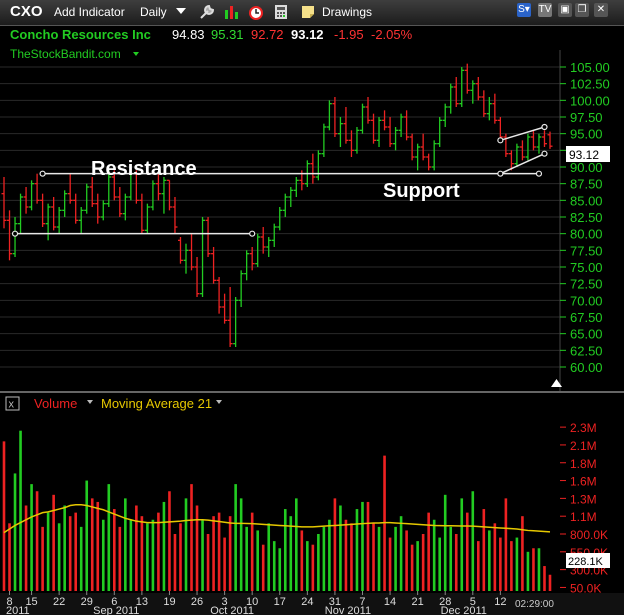 The image size is (624, 615). Describe the element at coordinates (90, 402) in the screenshot. I see `volume-chevron-icon` at that location.